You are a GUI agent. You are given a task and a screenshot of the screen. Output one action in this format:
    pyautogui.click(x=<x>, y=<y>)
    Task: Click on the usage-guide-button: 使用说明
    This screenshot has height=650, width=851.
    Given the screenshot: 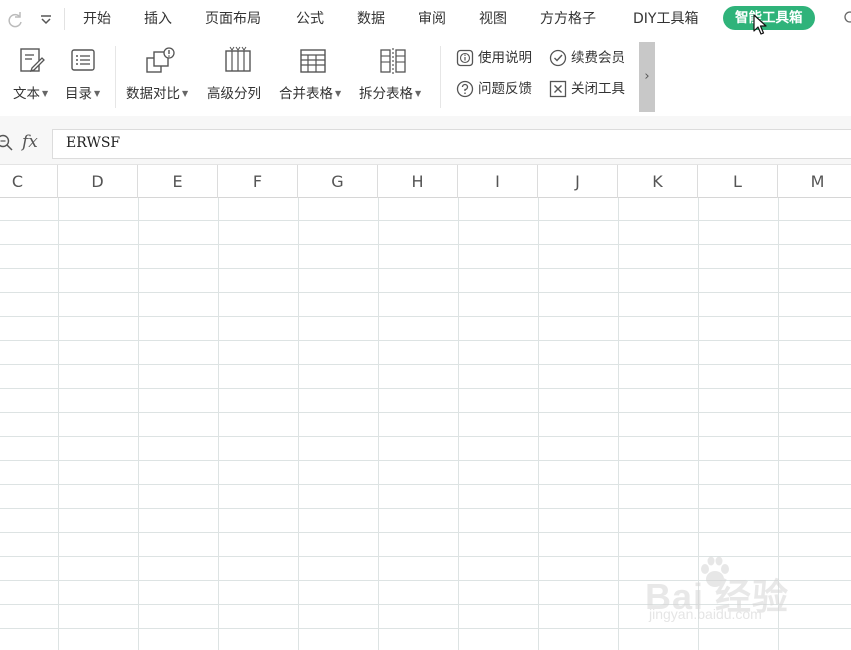 What is the action you would take?
    pyautogui.click(x=499, y=58)
    